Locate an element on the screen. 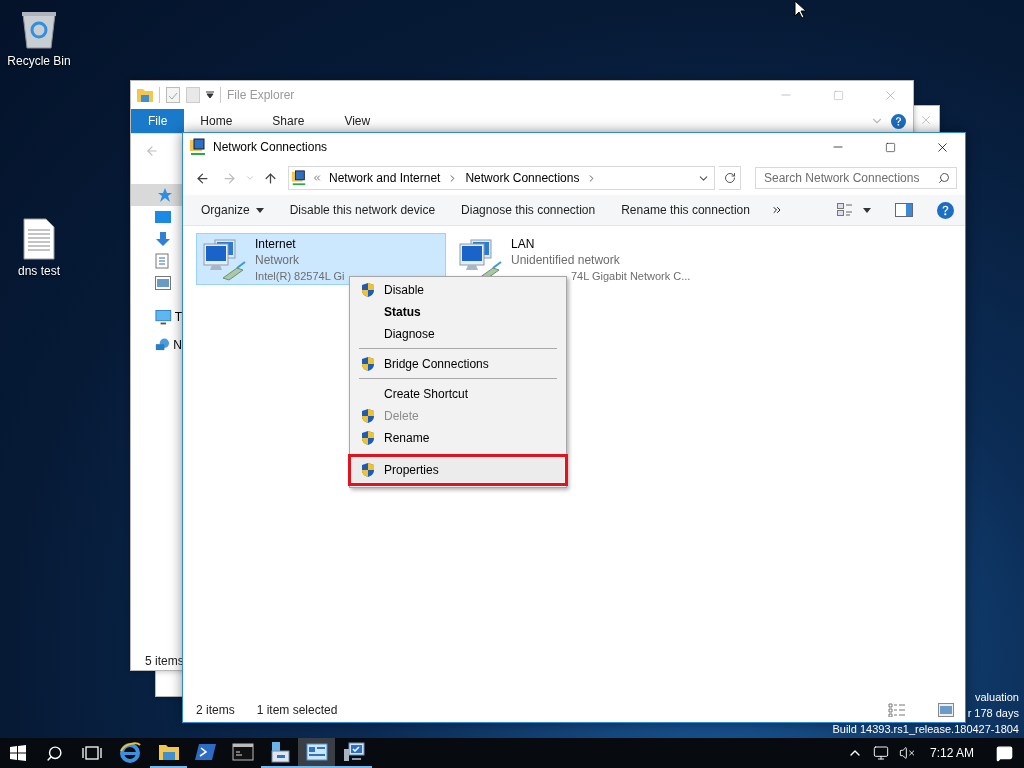 The height and width of the screenshot is (768, 1024). status-text: 1 item selected is located at coordinates (297, 710).